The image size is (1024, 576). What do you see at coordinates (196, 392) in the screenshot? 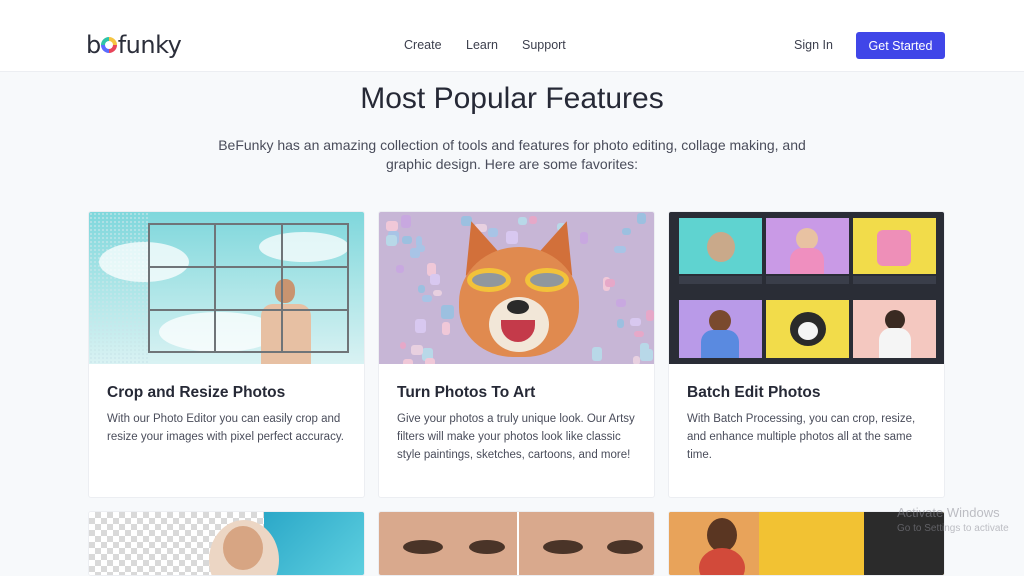
I see `card-title: Crop and Resize Photos` at bounding box center [196, 392].